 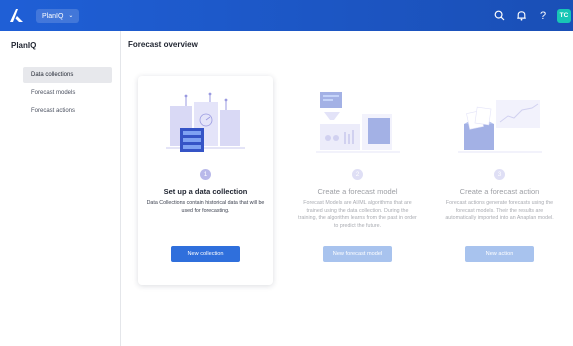 I want to click on sidebar-item-forecast-actions: Forecast actions, so click(x=67, y=111).